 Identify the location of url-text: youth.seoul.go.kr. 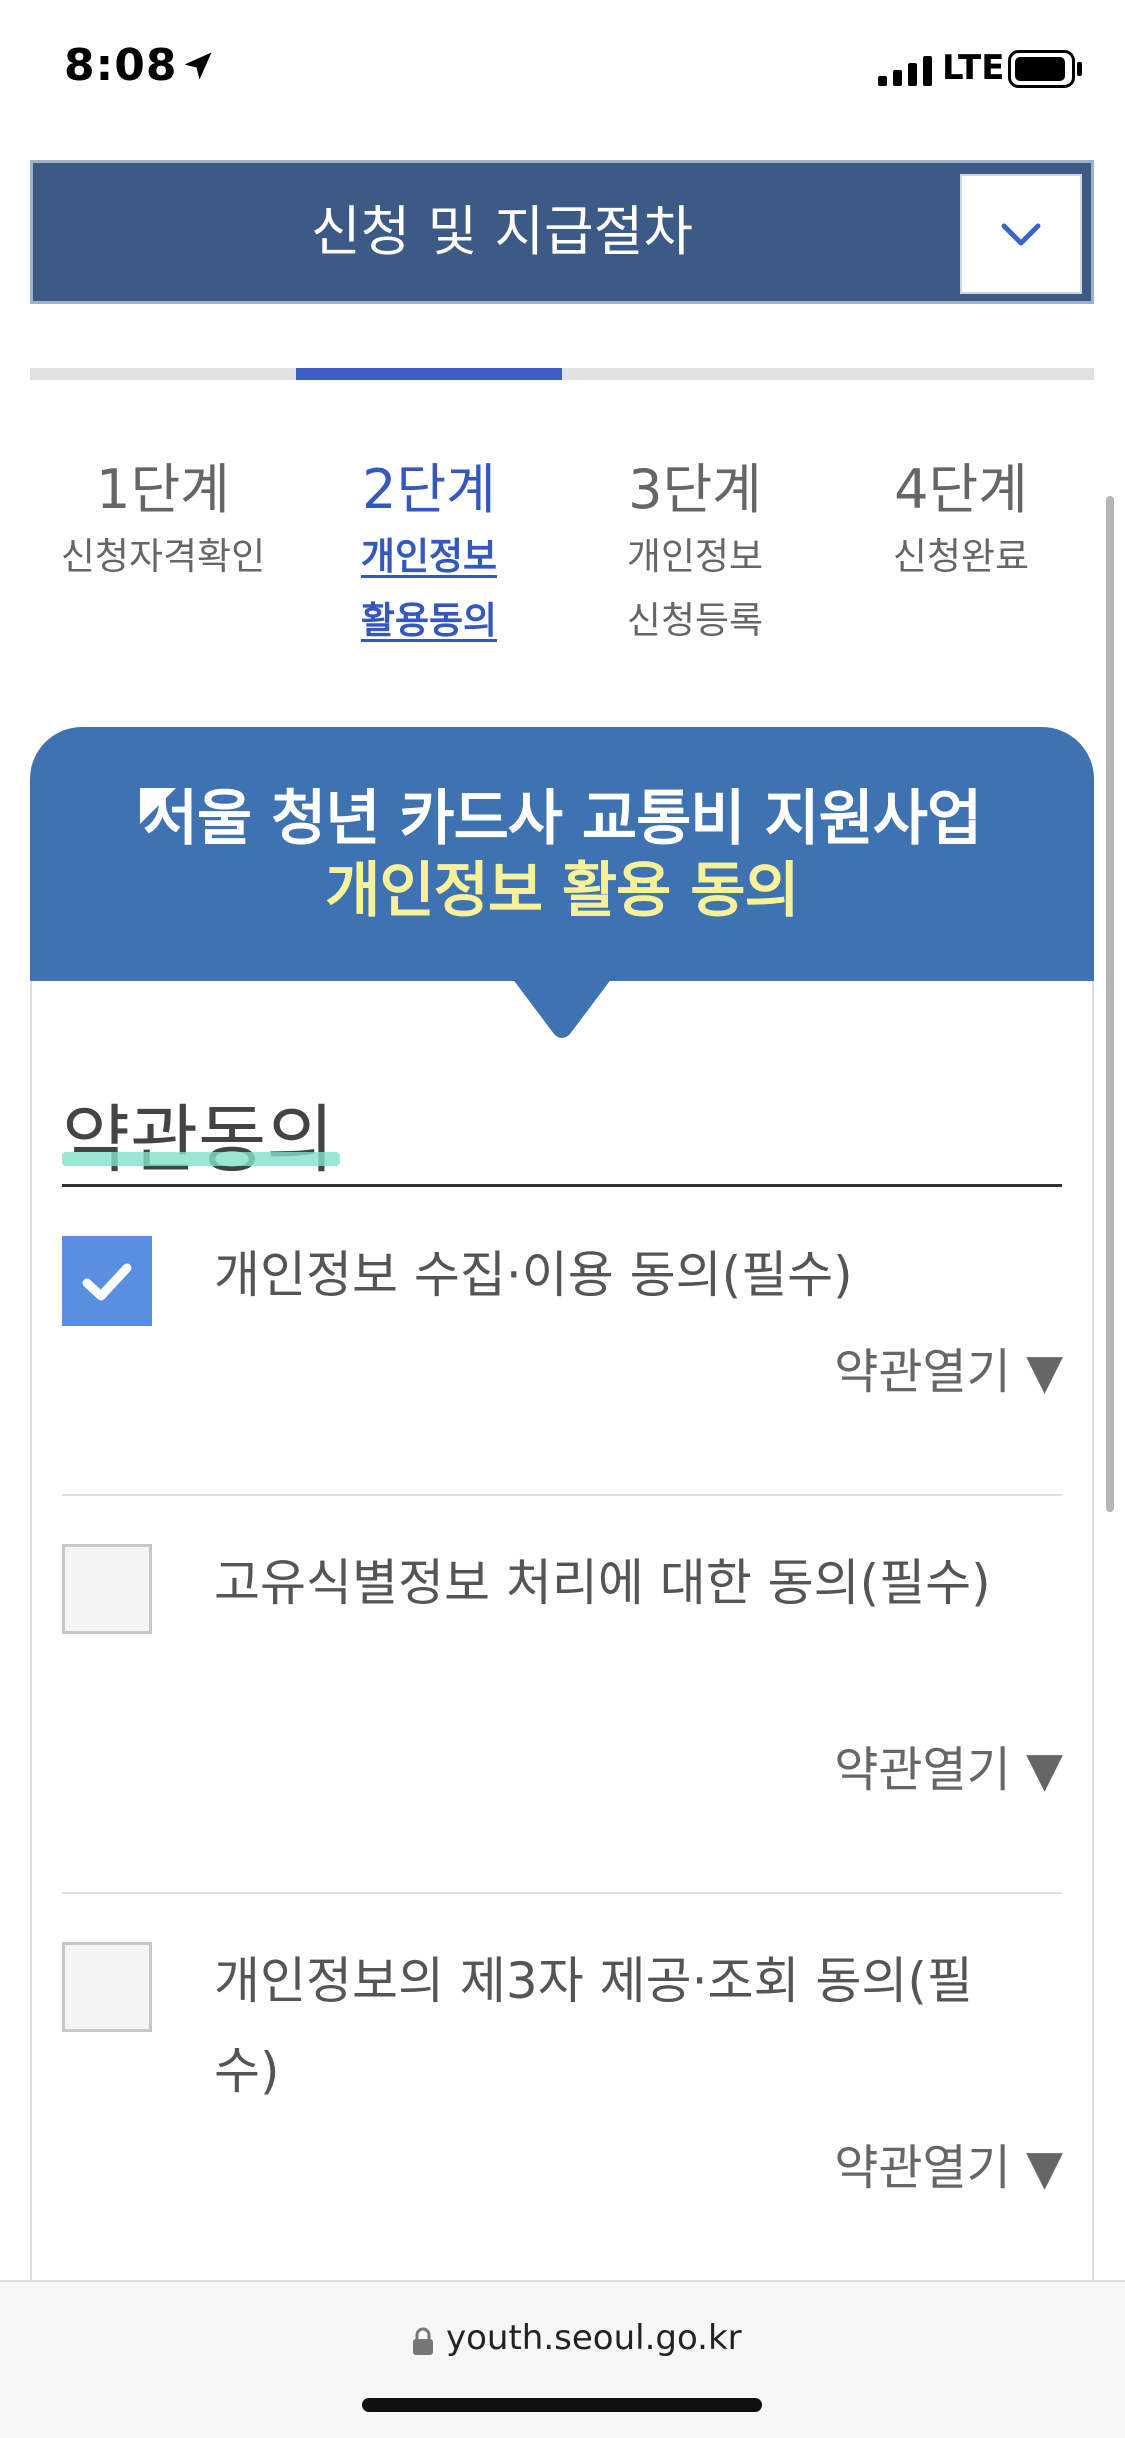
(594, 2338).